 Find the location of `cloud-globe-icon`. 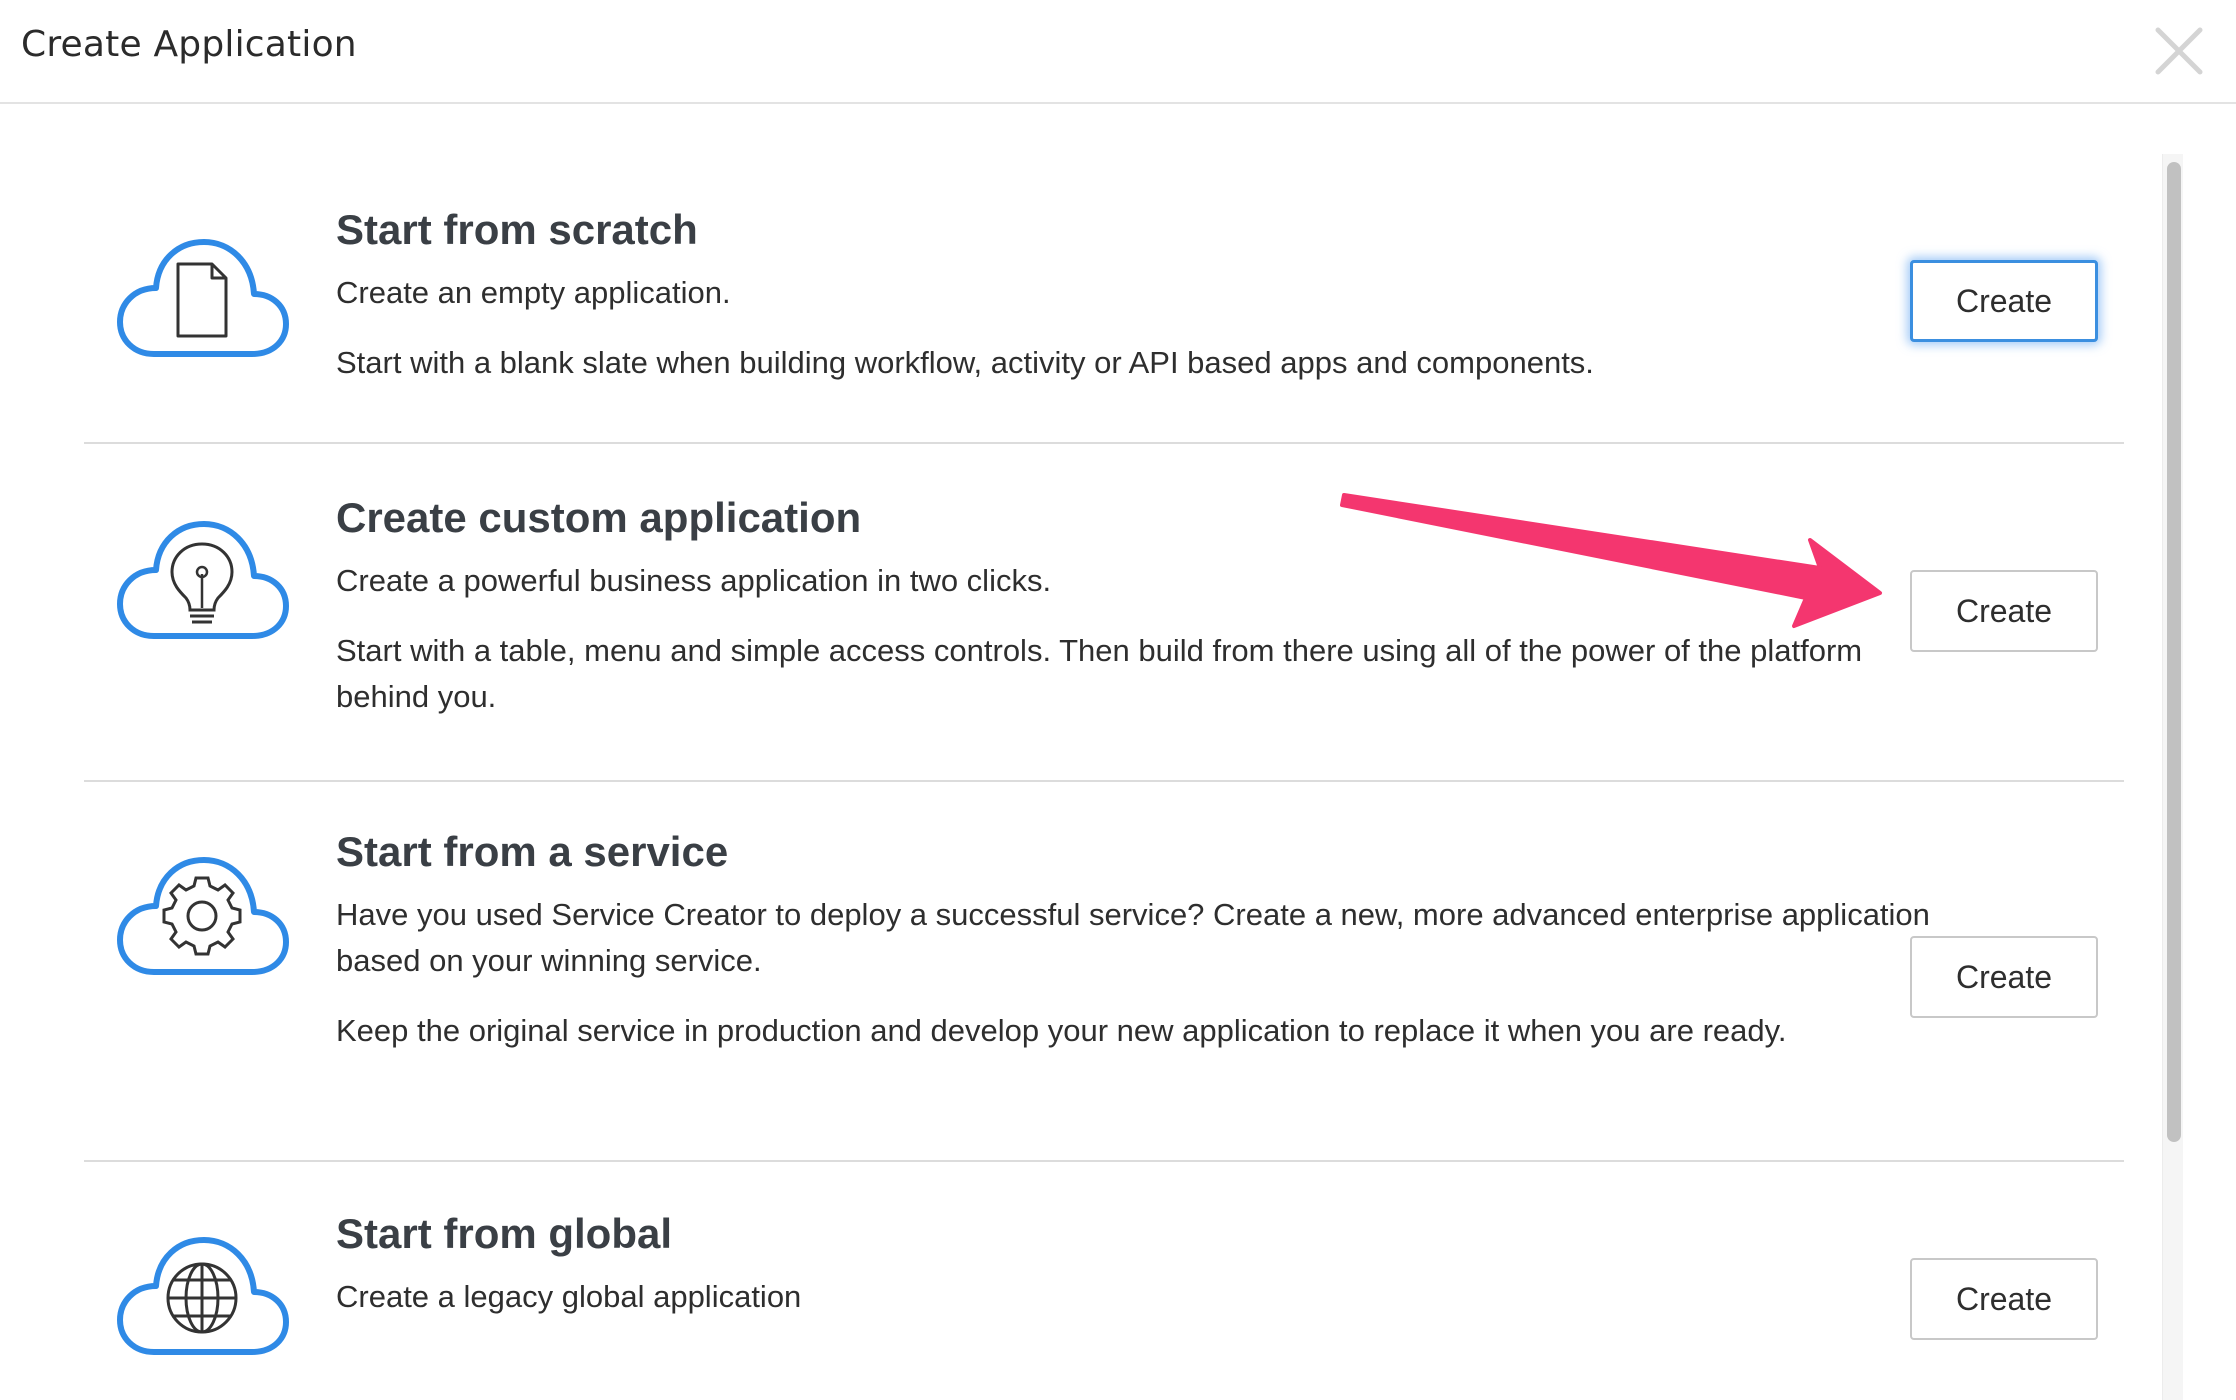

cloud-globe-icon is located at coordinates (202, 1294).